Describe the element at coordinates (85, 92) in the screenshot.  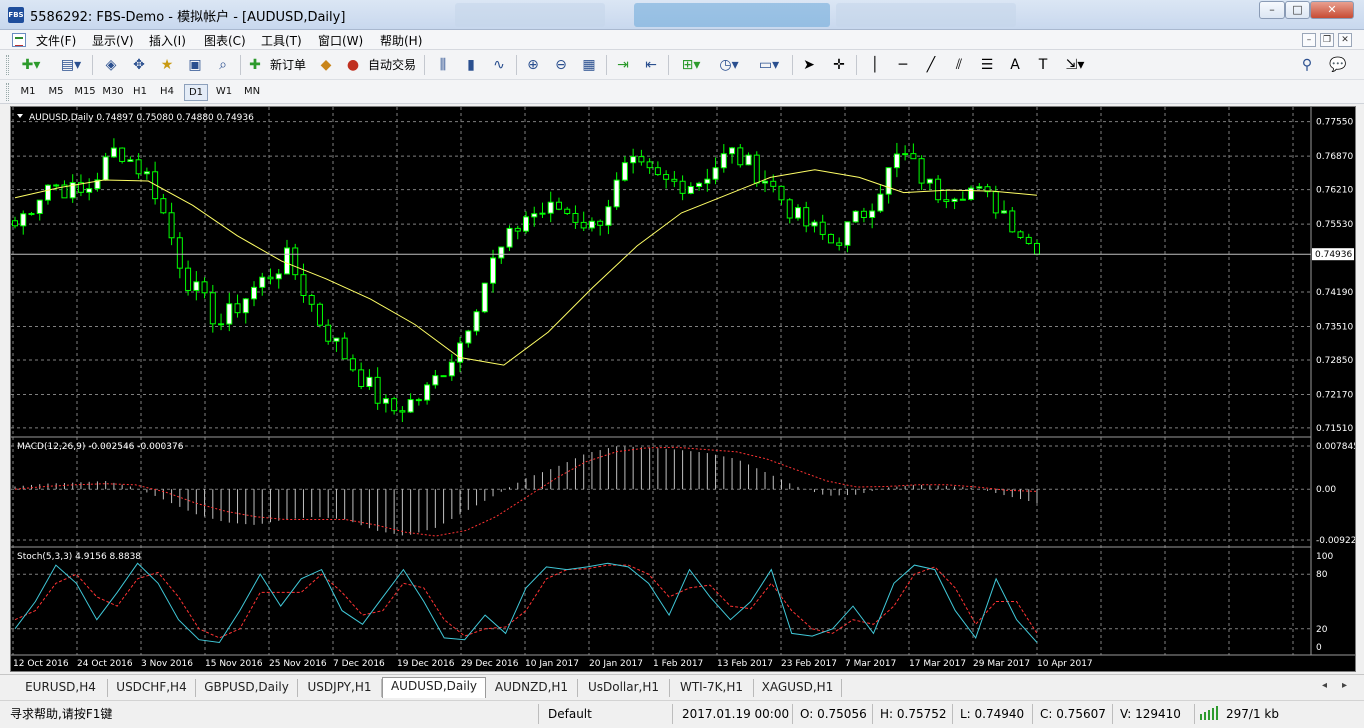
I see `timeframe-m15: M15` at that location.